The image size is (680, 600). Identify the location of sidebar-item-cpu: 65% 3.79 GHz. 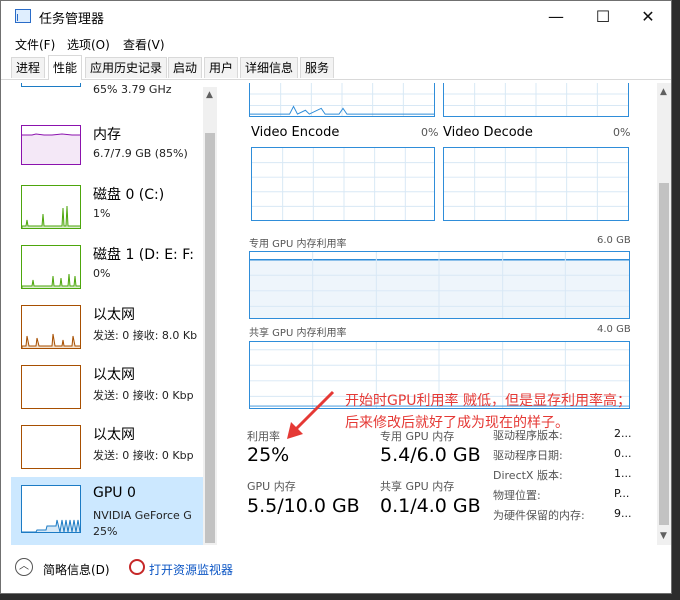
(107, 93).